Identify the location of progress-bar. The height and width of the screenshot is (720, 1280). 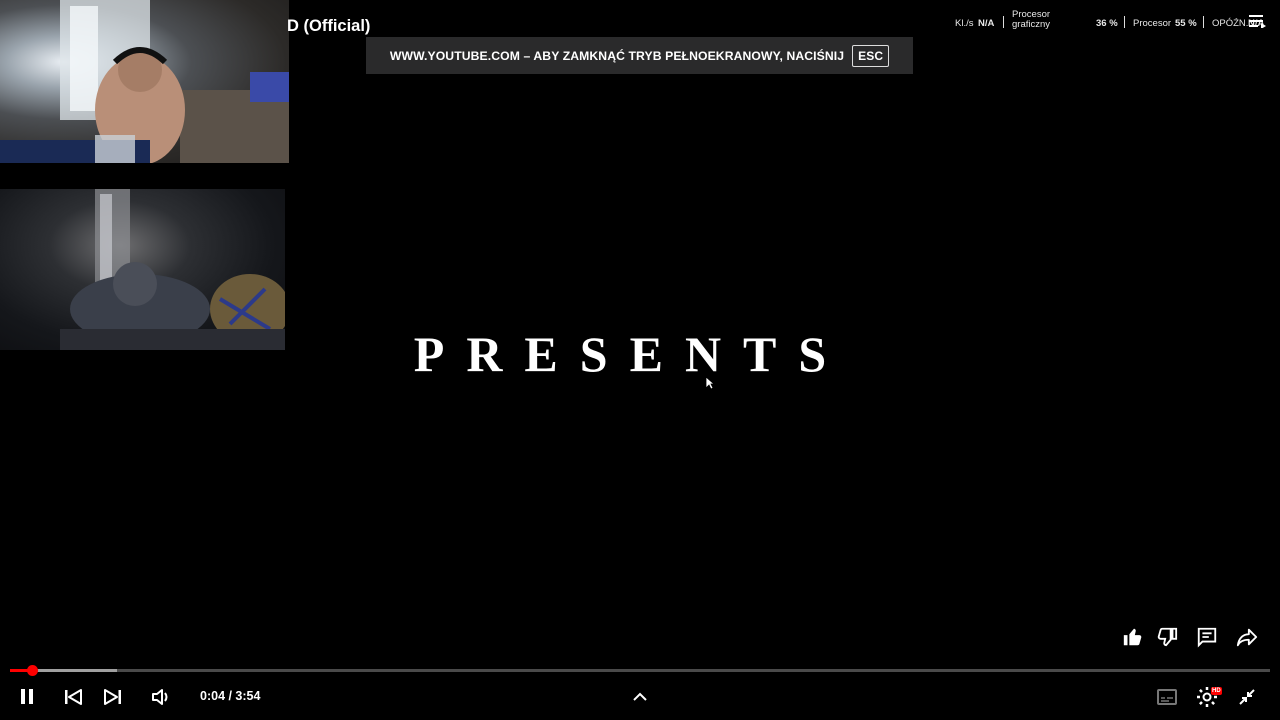
(640, 670).